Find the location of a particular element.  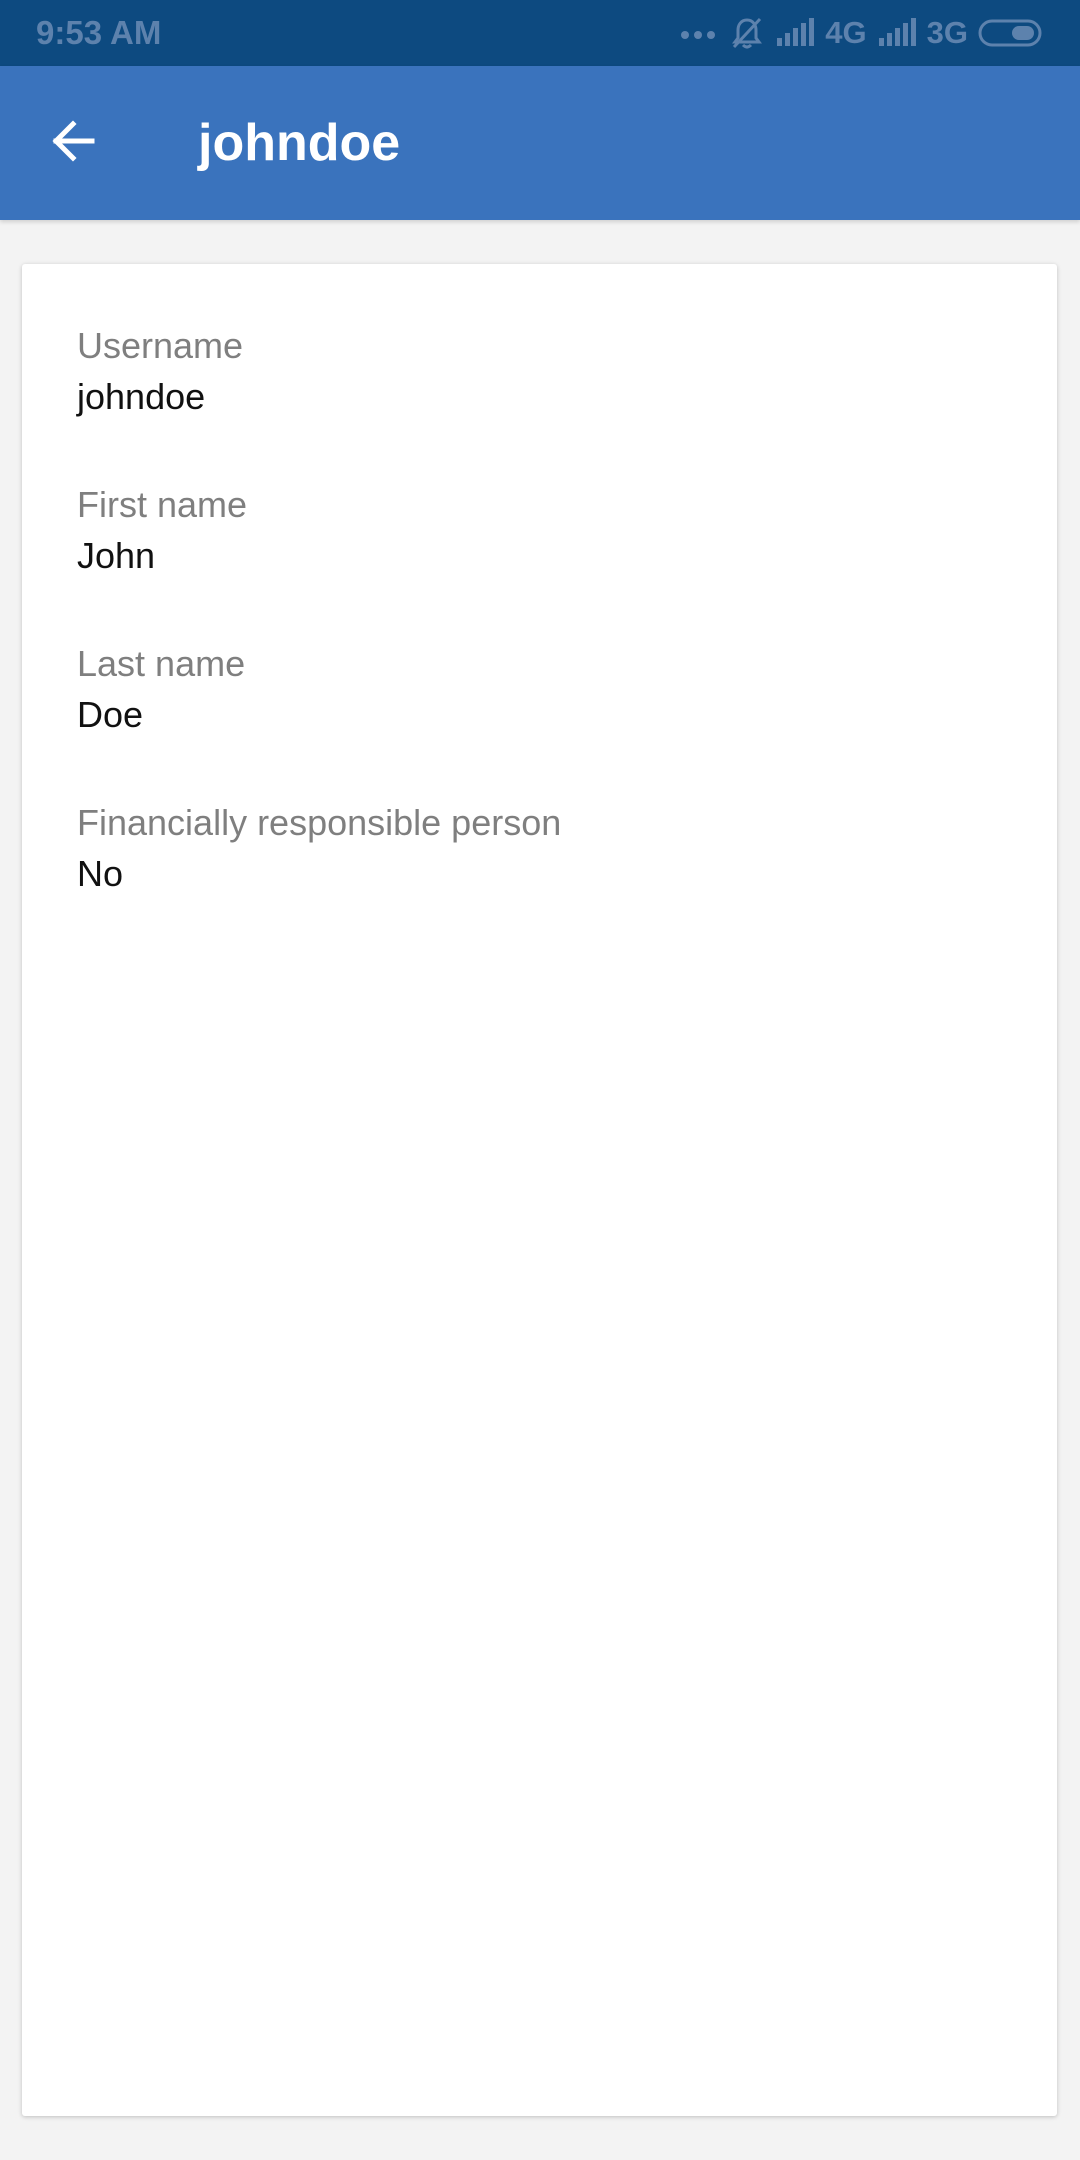

network-type-4g: 4G is located at coordinates (846, 32).